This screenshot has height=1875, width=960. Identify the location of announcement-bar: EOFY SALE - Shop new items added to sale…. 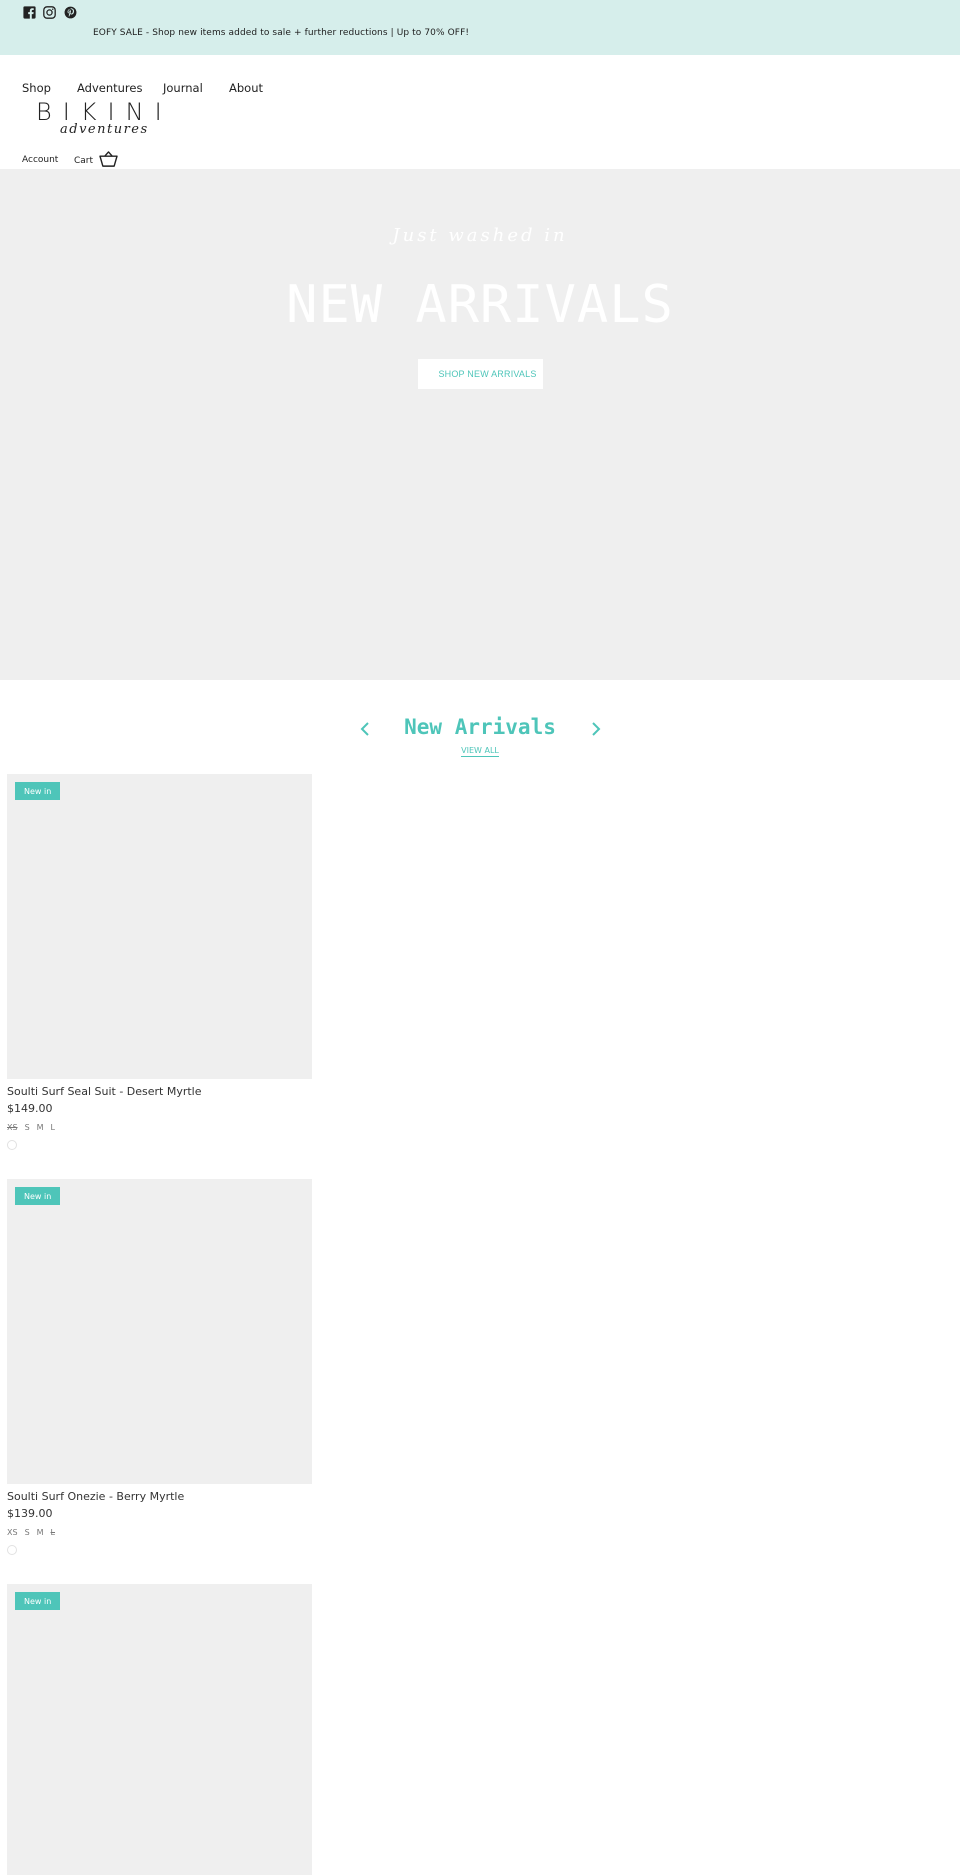
(480, 27).